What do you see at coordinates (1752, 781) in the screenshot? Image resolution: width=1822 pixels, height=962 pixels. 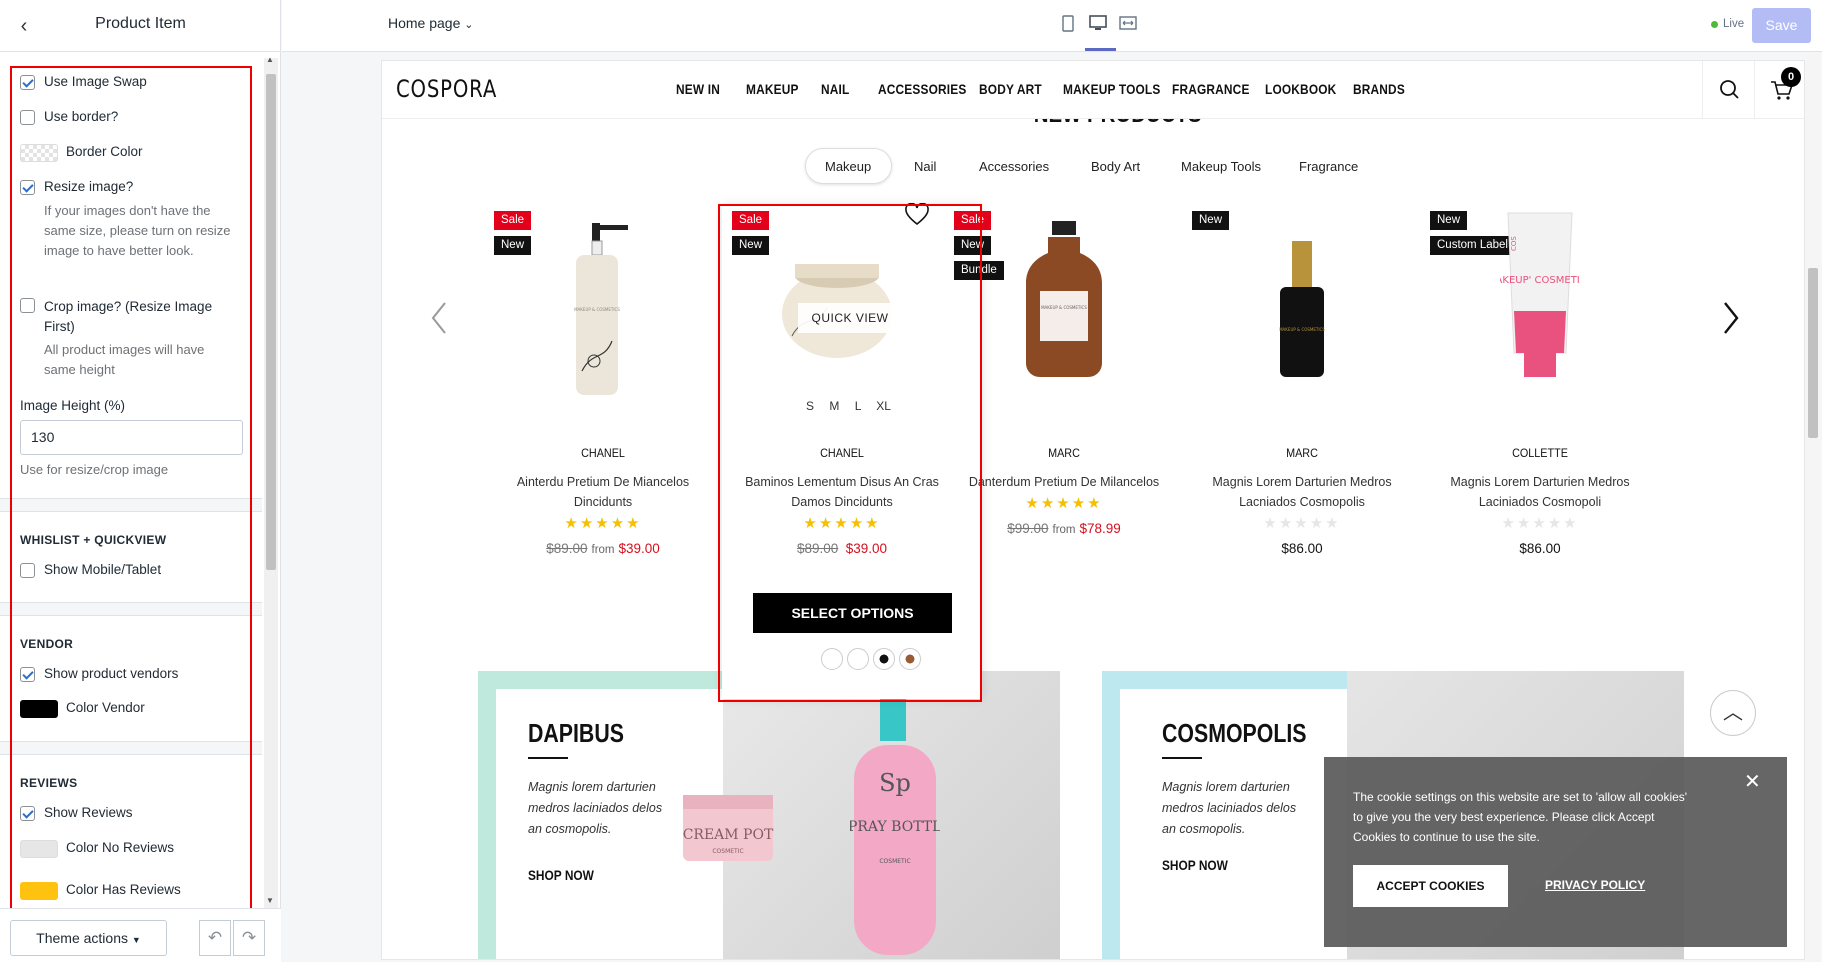 I see `close-icon: ✕` at bounding box center [1752, 781].